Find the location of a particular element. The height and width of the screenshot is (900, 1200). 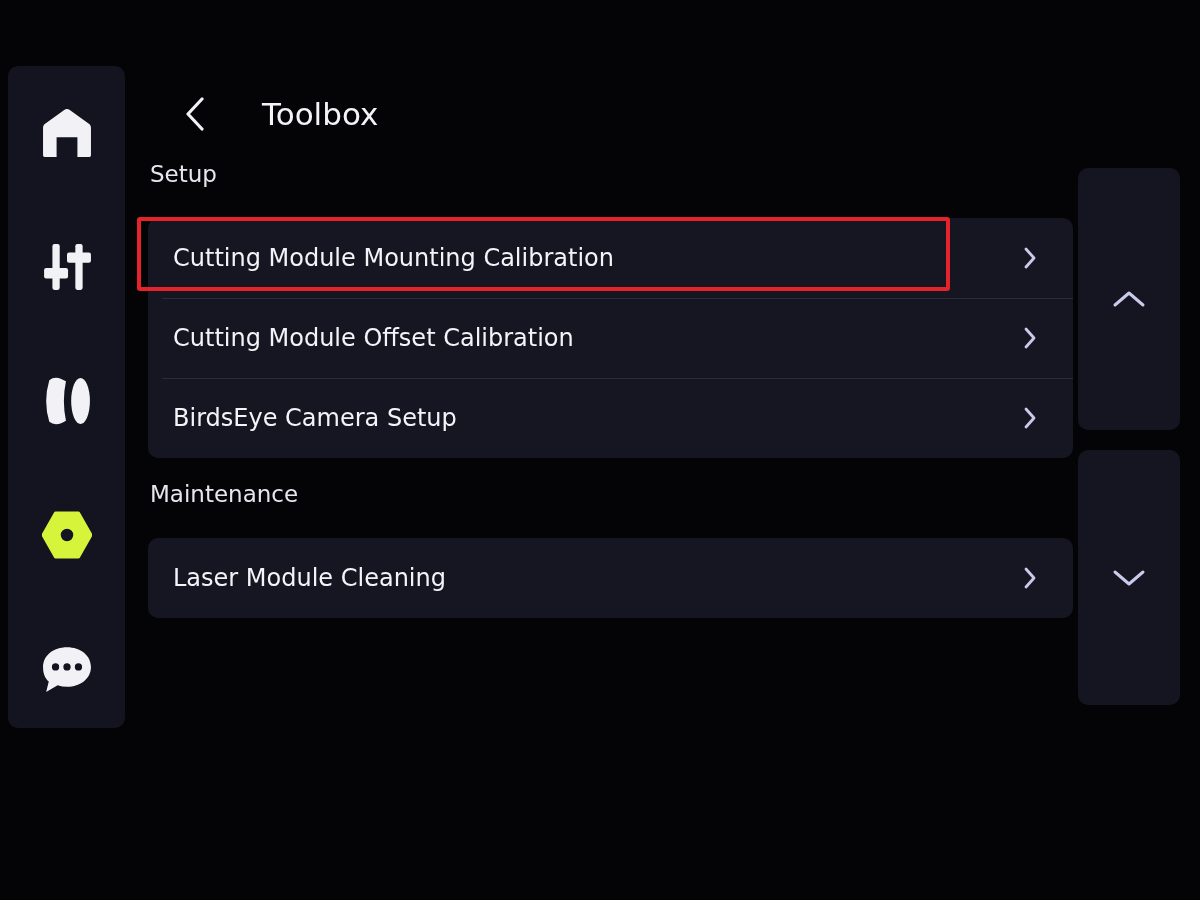

chevron-down-icon is located at coordinates (1129, 577).